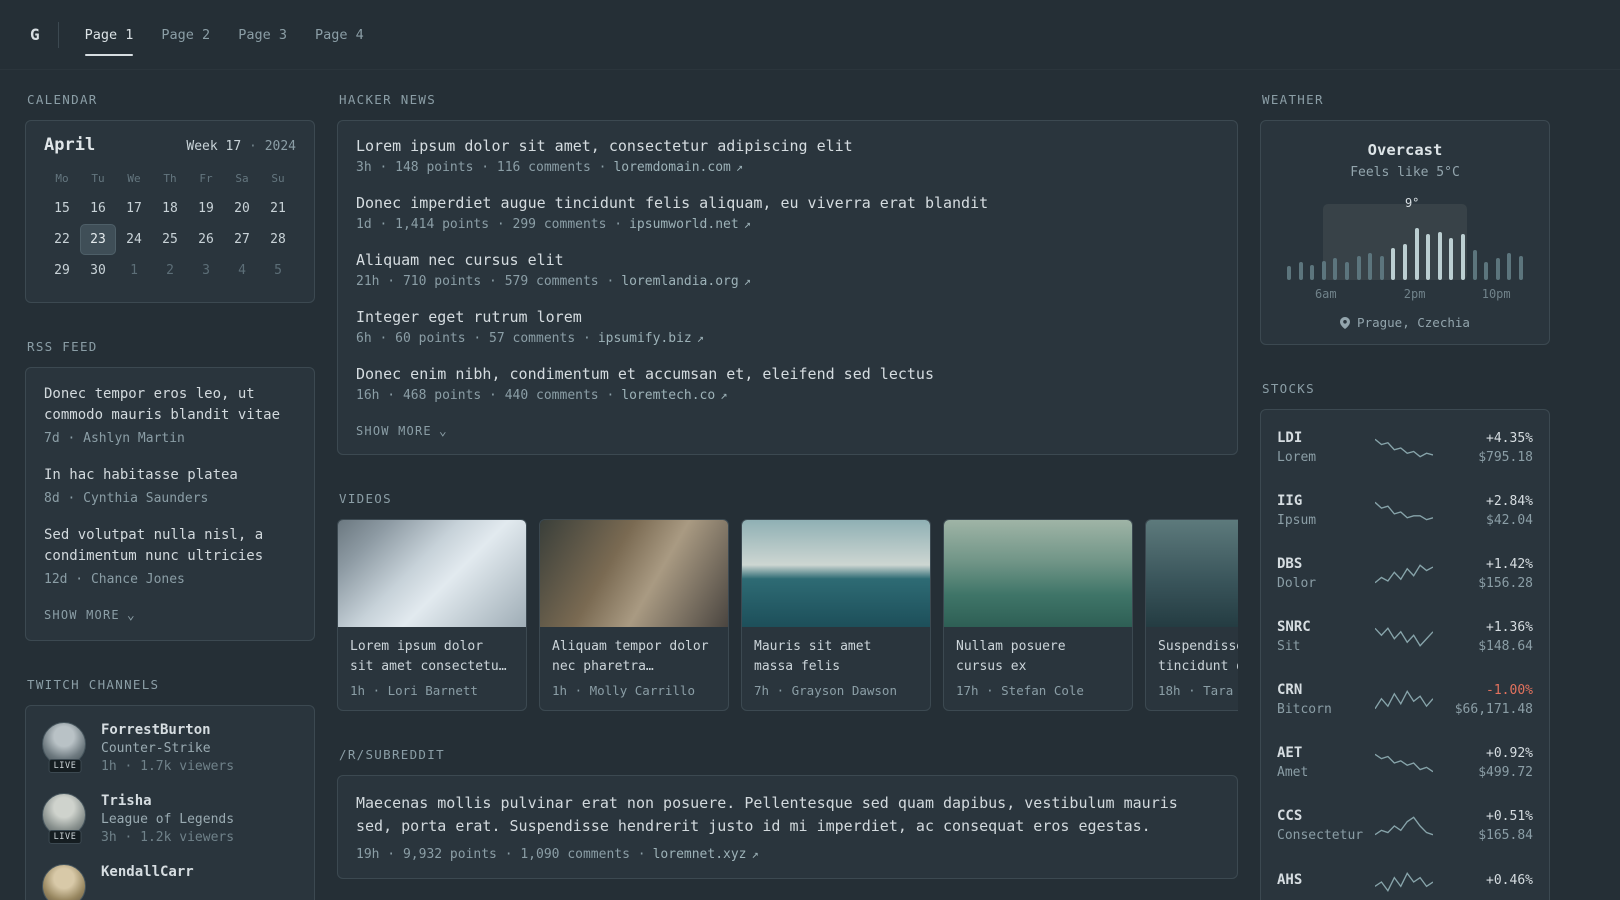 The width and height of the screenshot is (1620, 900). I want to click on tab-page-1: Page 1, so click(109, 34).